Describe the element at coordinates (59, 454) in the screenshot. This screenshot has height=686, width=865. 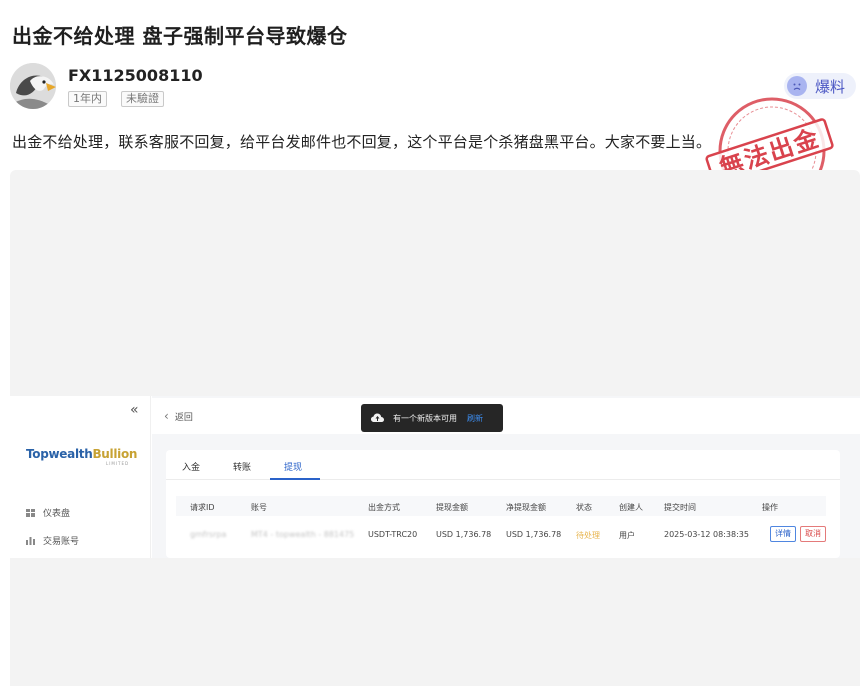
I see `logo-main-text: Topwealth` at that location.